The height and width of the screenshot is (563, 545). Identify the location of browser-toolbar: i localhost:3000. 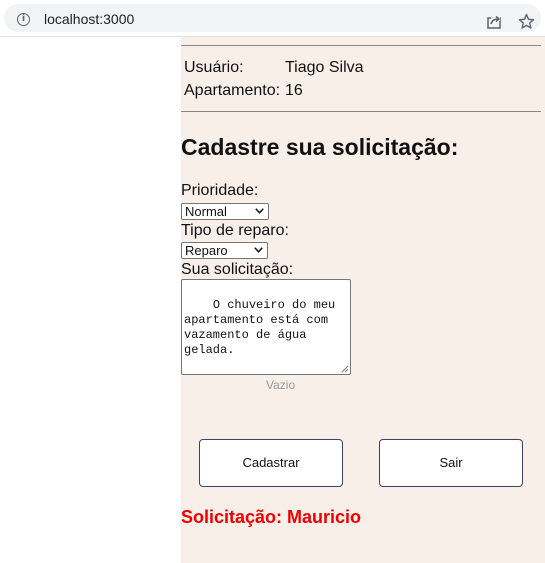
(272, 18).